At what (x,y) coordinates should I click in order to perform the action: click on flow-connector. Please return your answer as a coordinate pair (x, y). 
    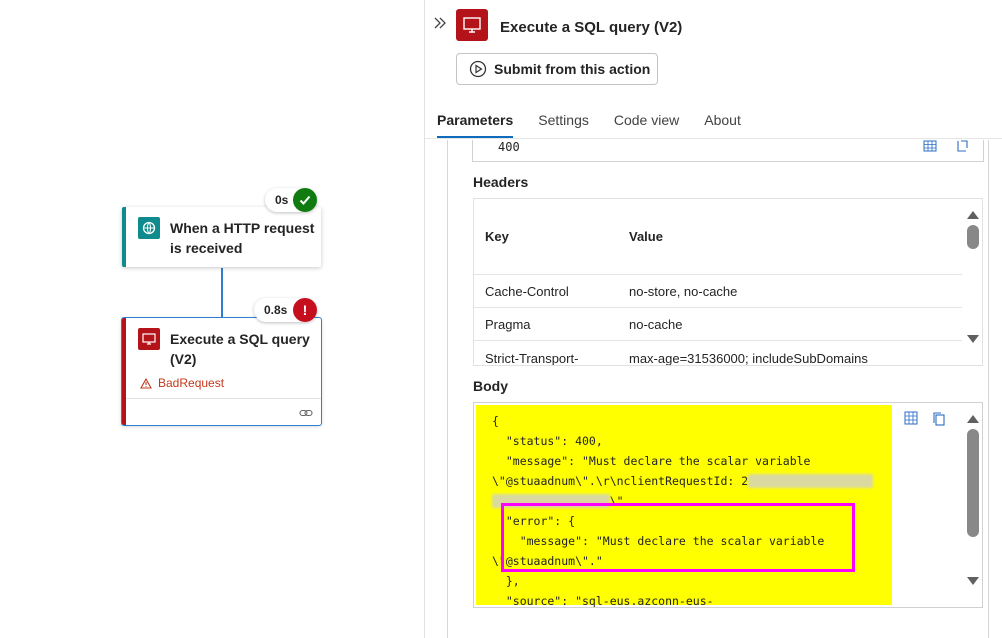
    Looking at the image, I should click on (222, 293).